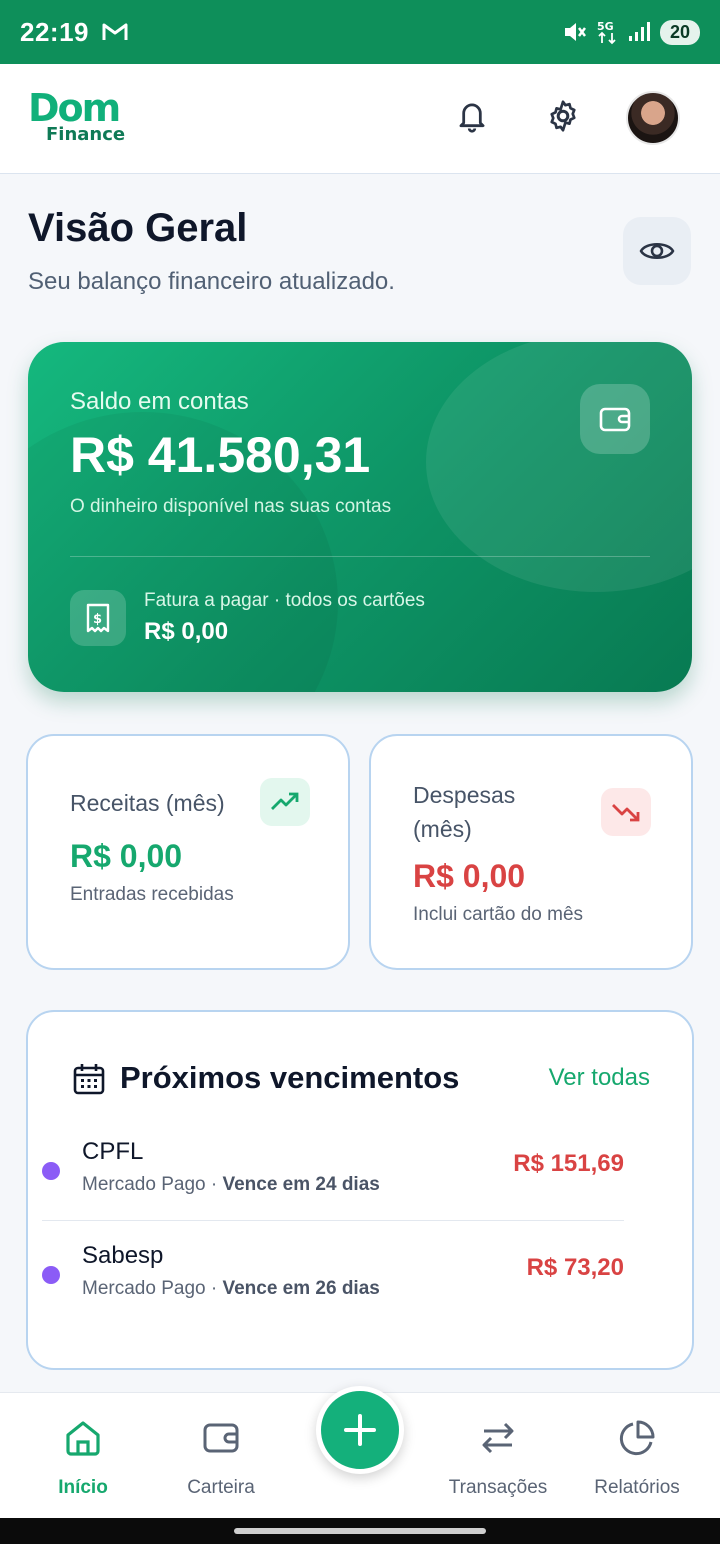 Image resolution: width=720 pixels, height=1544 pixels. I want to click on signal-icon, so click(639, 31).